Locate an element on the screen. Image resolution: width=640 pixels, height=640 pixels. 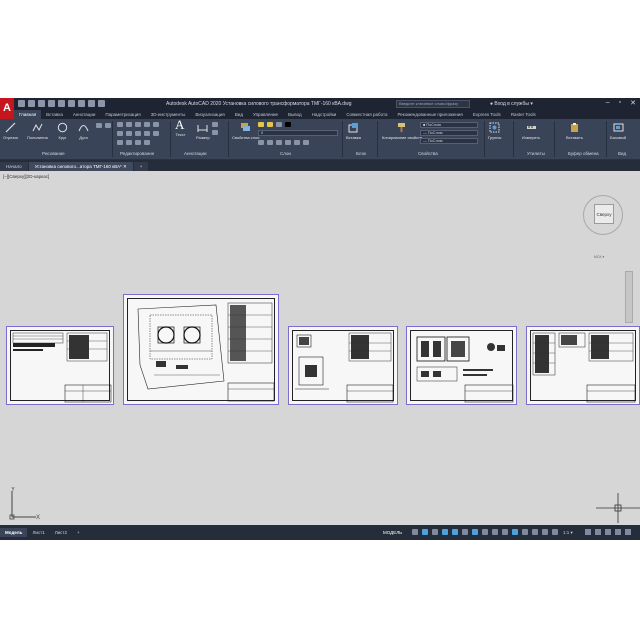
viewcube: Сверху is located at coordinates (603, 215).